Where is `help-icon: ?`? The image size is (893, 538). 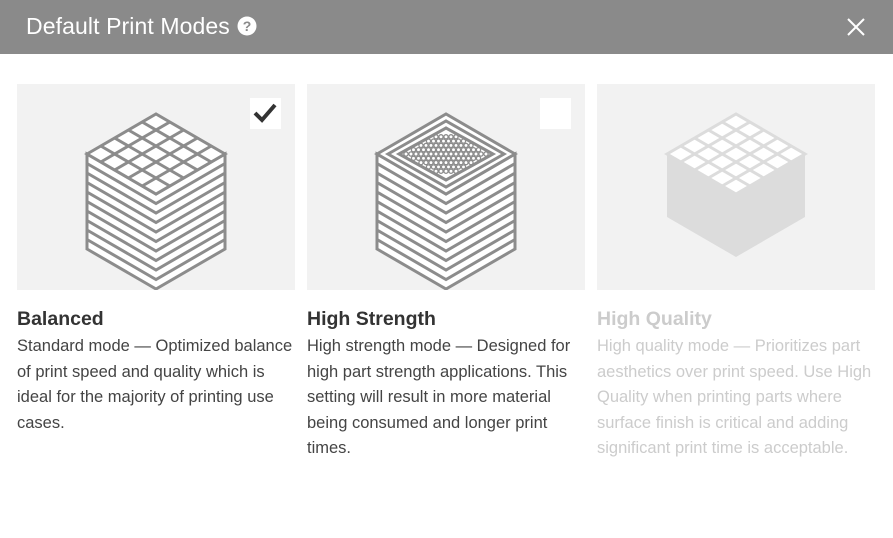 help-icon: ? is located at coordinates (247, 26).